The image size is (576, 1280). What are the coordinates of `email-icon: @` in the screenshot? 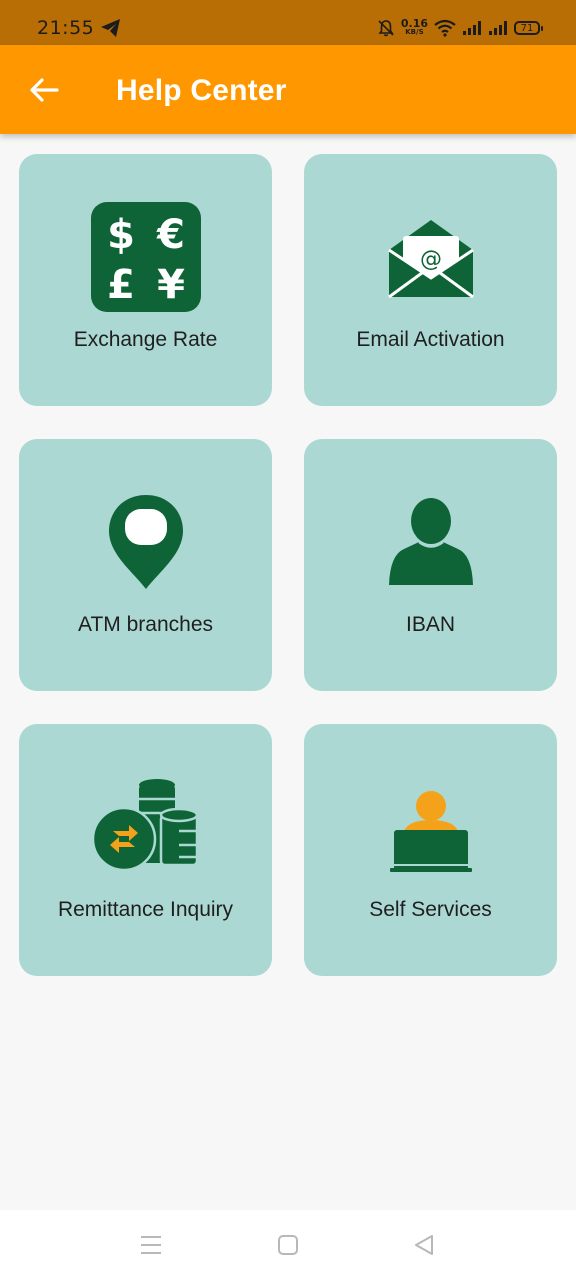 It's located at (431, 257).